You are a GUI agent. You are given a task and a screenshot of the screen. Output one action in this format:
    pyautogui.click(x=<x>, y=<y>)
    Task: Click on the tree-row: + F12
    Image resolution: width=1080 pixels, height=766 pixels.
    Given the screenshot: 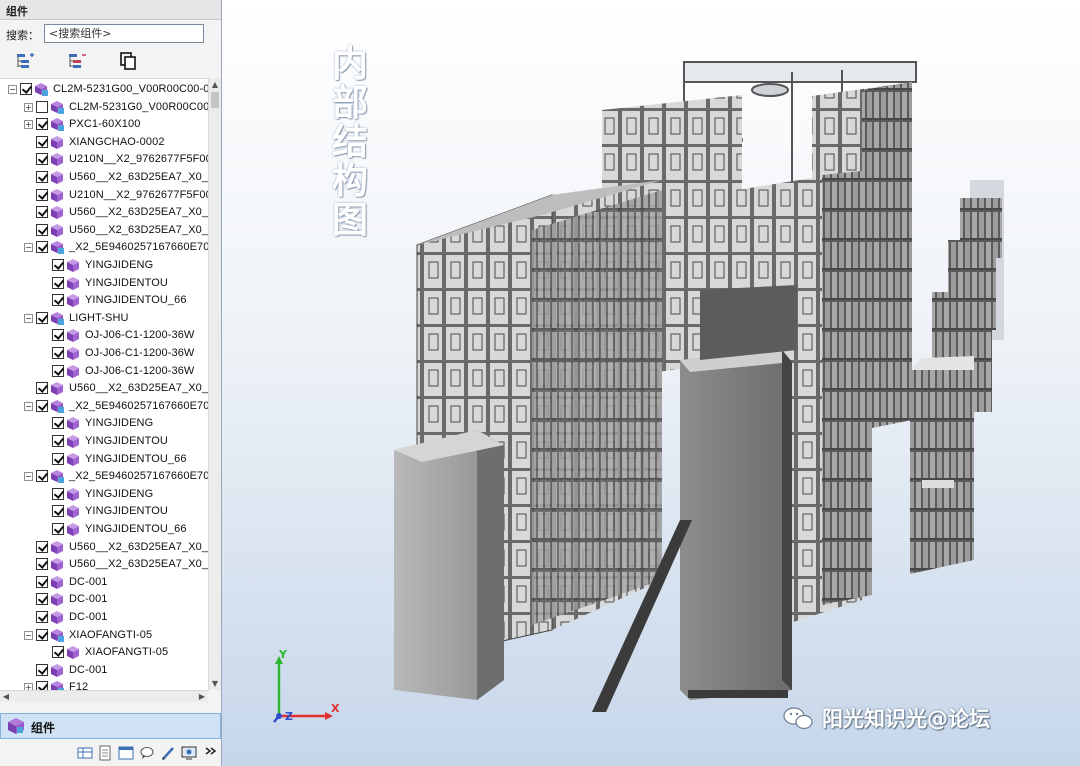 What is the action you would take?
    pyautogui.click(x=104, y=684)
    